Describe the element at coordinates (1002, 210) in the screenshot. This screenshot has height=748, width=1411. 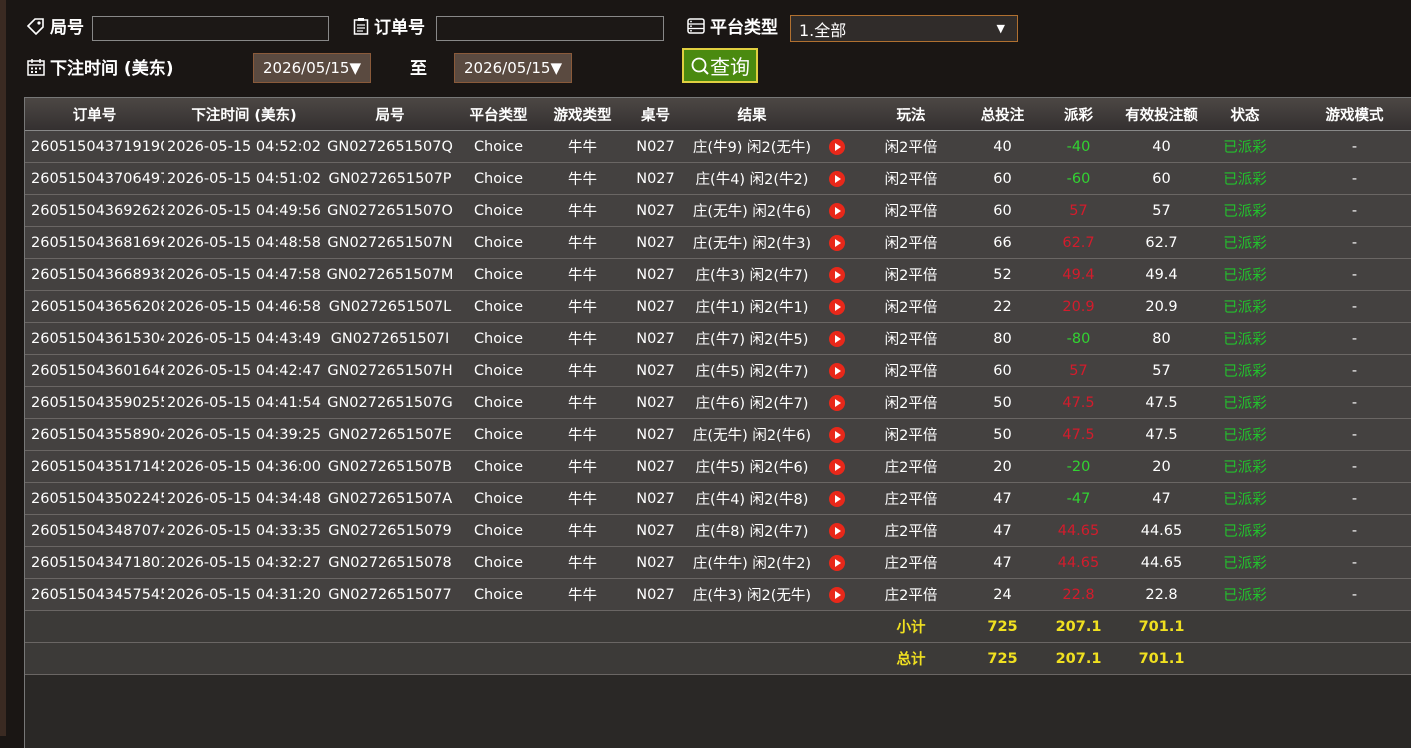
I see `cell-total-bet: 60` at that location.